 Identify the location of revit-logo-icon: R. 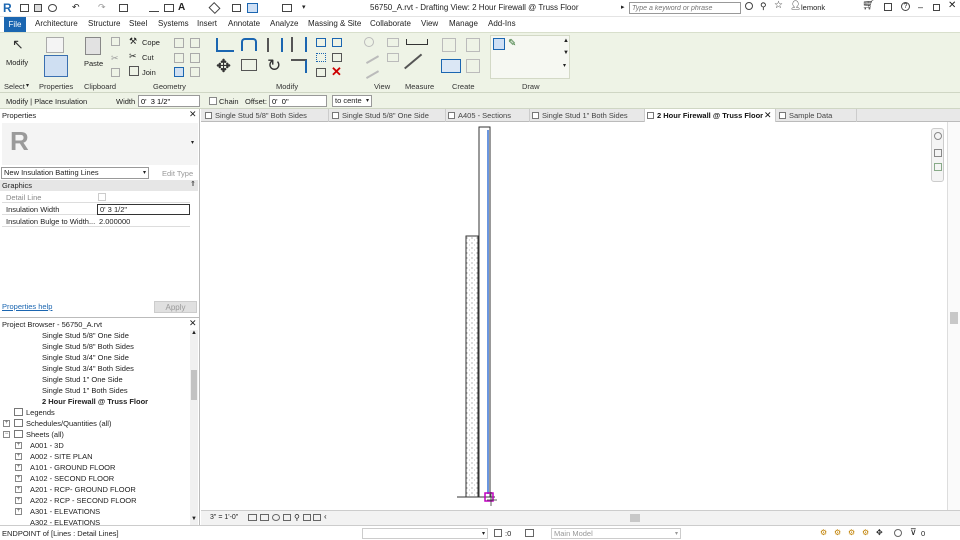
(8, 8).